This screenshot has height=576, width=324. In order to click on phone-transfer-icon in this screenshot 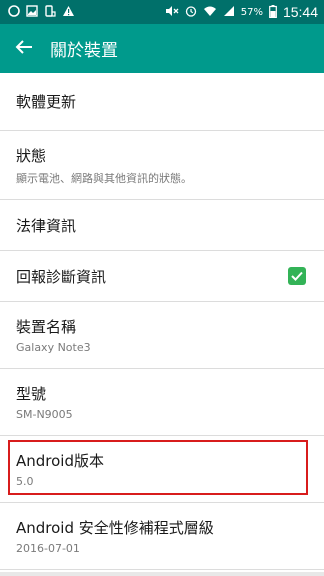, I will do `click(50, 12)`.